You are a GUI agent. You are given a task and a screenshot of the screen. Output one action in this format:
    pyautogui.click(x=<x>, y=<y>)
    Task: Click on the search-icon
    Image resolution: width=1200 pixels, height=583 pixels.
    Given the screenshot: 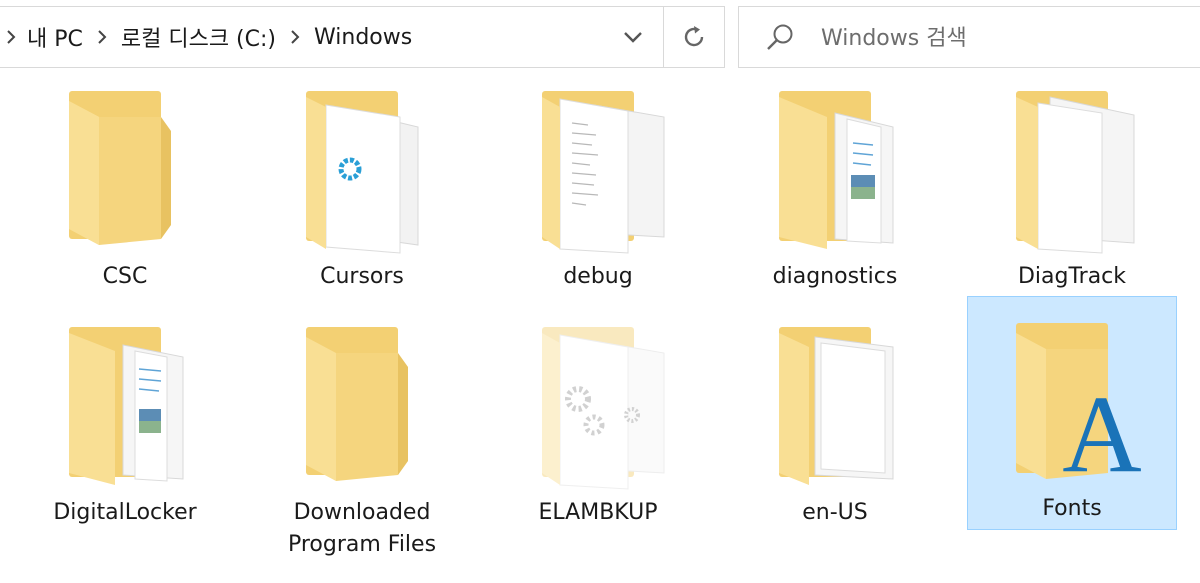 What is the action you would take?
    pyautogui.click(x=780, y=37)
    